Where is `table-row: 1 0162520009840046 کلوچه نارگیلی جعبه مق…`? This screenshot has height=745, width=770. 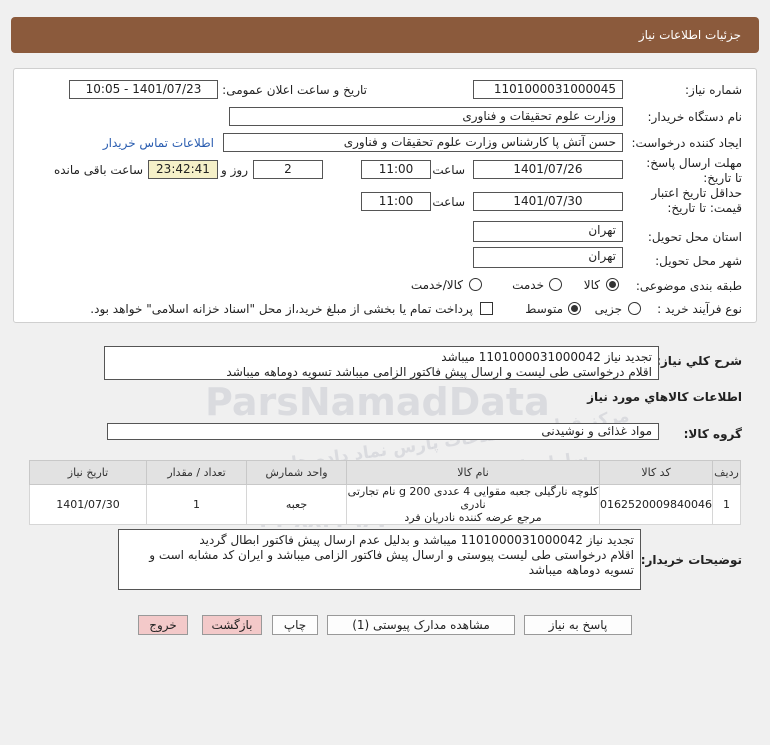 table-row: 1 0162520009840046 کلوچه نارگیلی جعبه مق… is located at coordinates (384, 504).